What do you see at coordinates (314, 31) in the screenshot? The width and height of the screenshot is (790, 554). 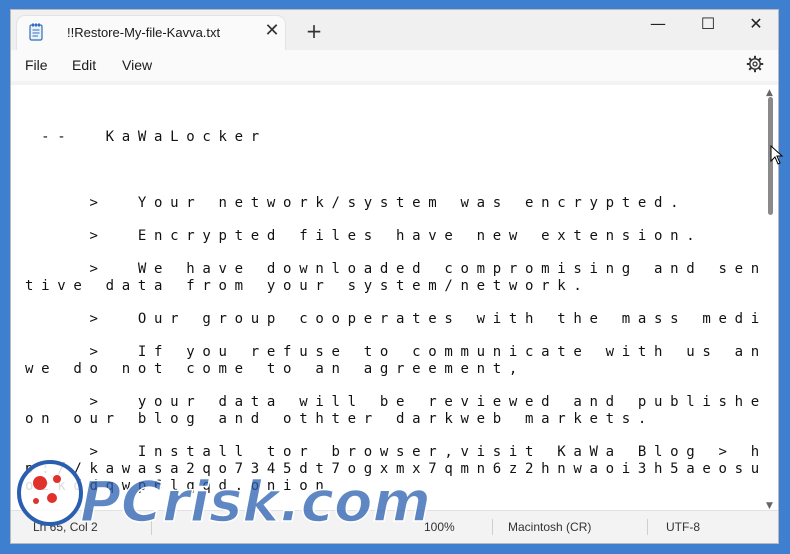 I see `new-tab-button: +` at bounding box center [314, 31].